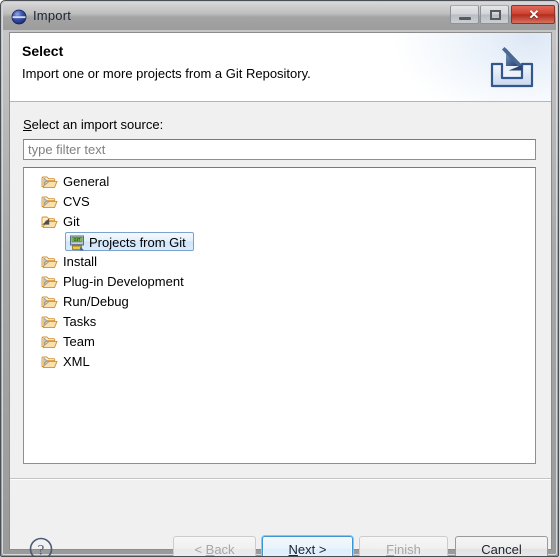 Image resolution: width=559 pixels, height=557 pixels. I want to click on svg-text: GIT, so click(77, 239).